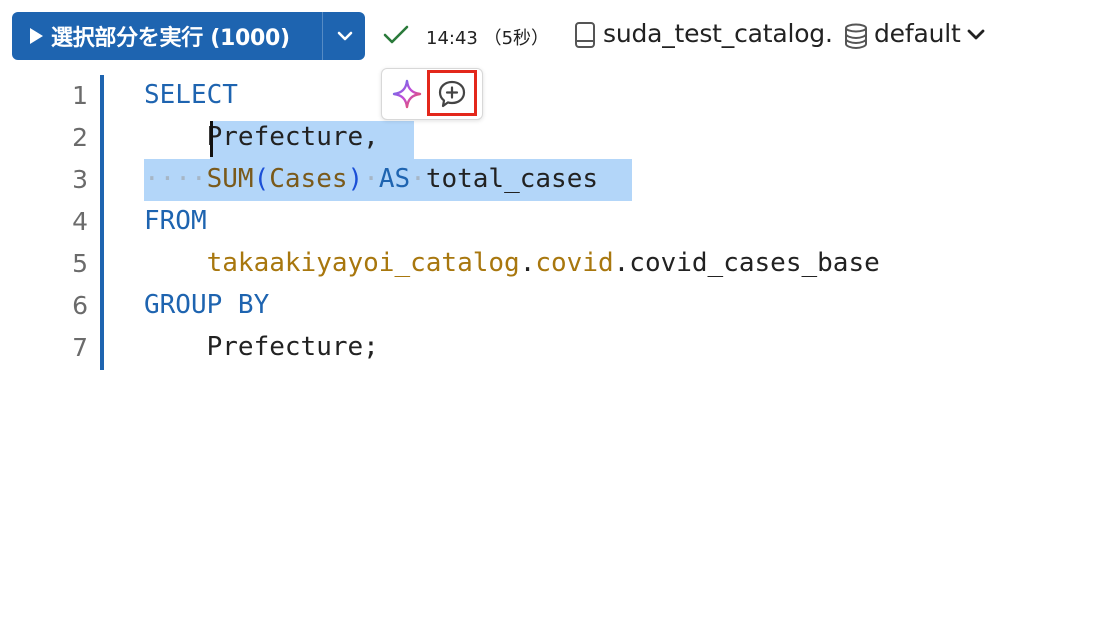 This screenshot has width=1108, height=636. Describe the element at coordinates (80, 179) in the screenshot. I see `line-number: 3` at that location.